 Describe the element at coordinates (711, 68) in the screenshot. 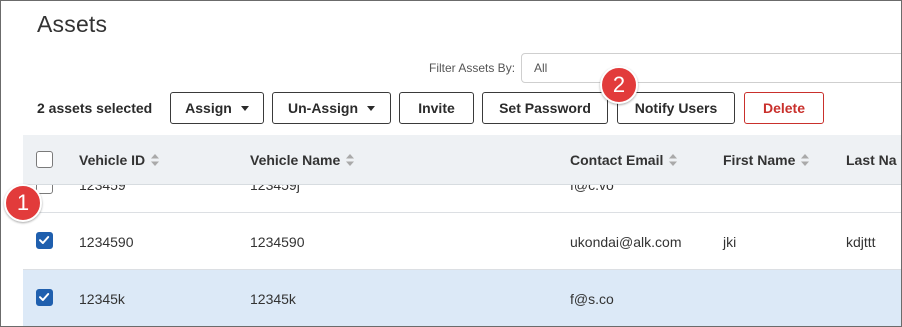

I see `filter-assets-select: All` at that location.